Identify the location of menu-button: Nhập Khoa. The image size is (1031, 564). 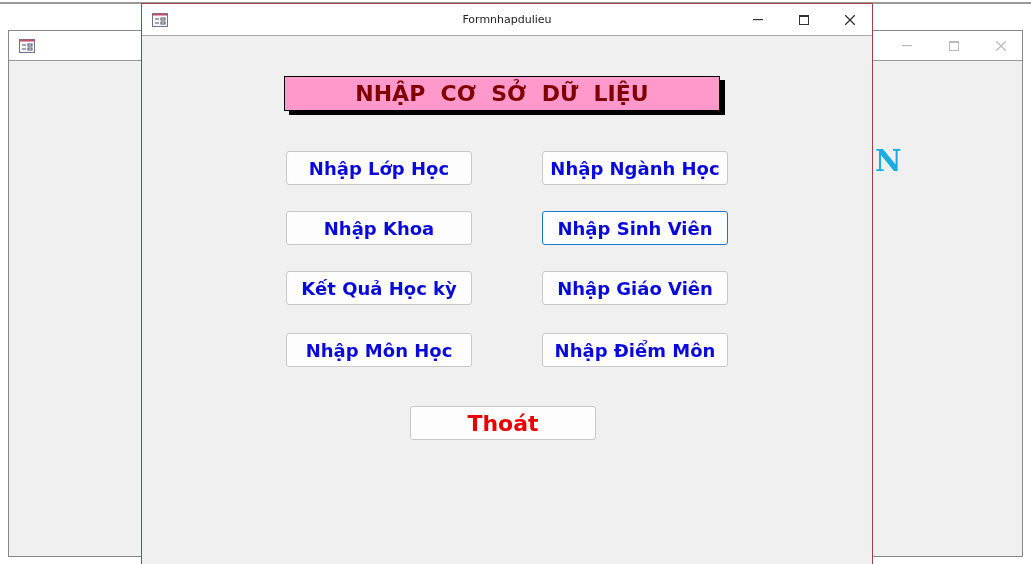
(379, 228).